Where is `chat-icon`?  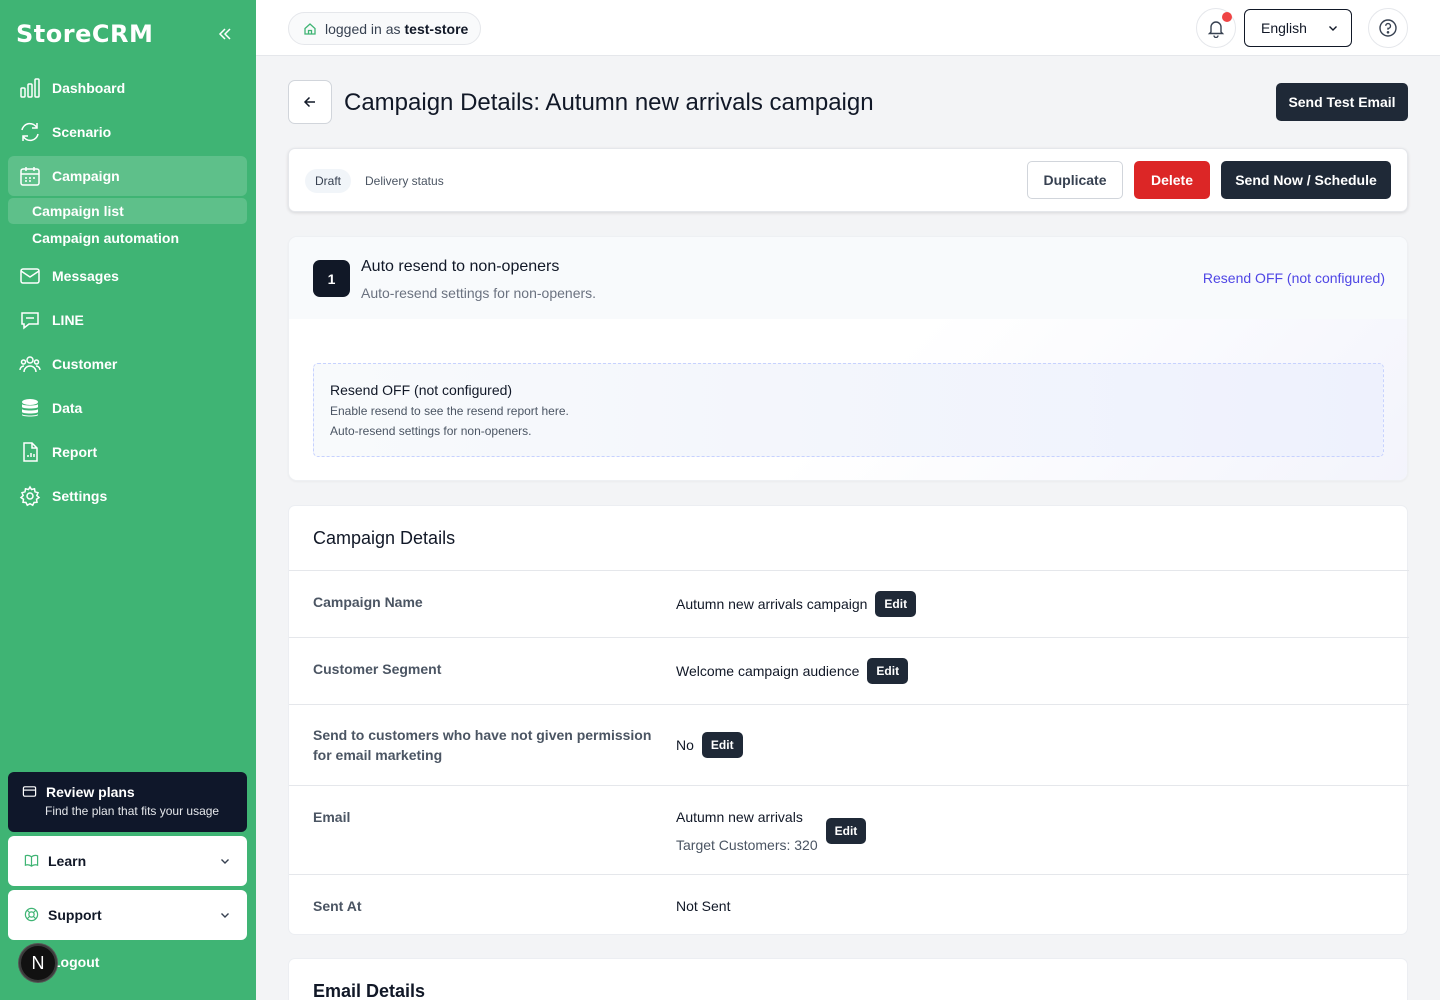
chat-icon is located at coordinates (30, 320).